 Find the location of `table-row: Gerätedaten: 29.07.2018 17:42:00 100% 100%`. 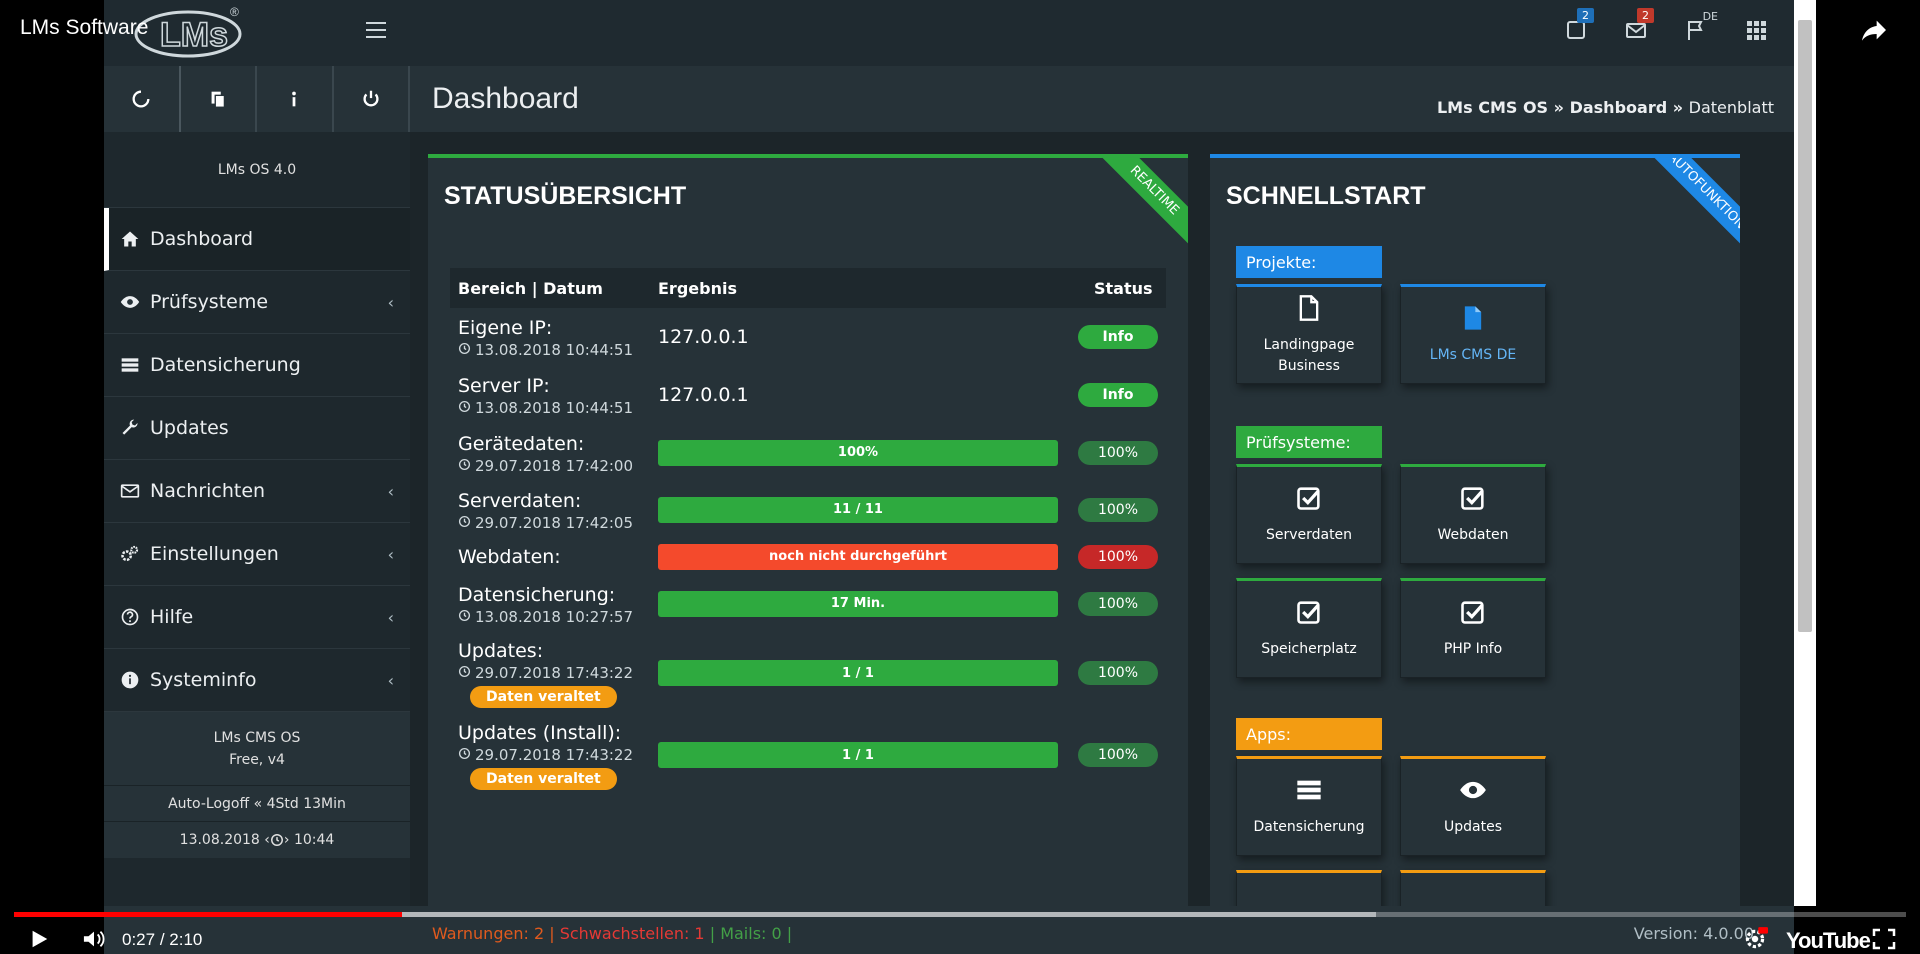

table-row: Gerätedaten: 29.07.2018 17:42:00 100% 100% is located at coordinates (808, 452).